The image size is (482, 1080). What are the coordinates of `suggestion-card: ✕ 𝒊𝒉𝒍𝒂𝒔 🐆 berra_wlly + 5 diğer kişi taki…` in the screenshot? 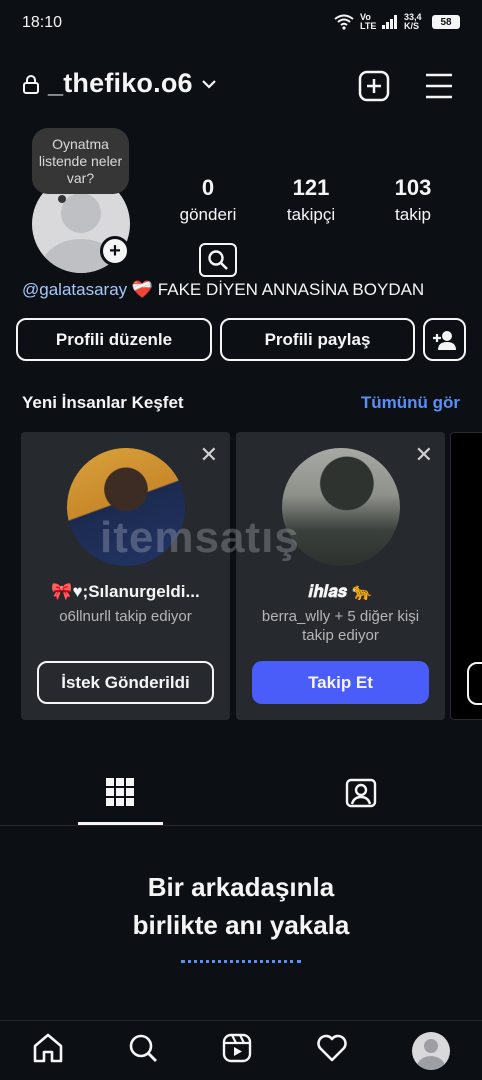 It's located at (340, 576).